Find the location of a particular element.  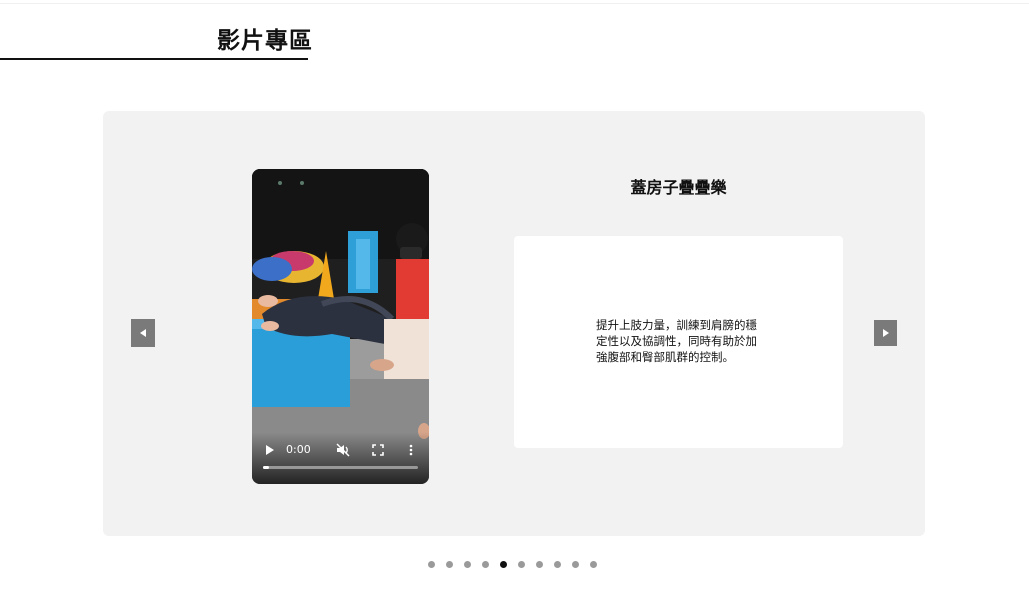

slide-description-box: 提升上肢力量，訓練到肩膀的穩定性以及協調性，同時有助於加強腹部和臀部肌群的控制。 is located at coordinates (678, 342).